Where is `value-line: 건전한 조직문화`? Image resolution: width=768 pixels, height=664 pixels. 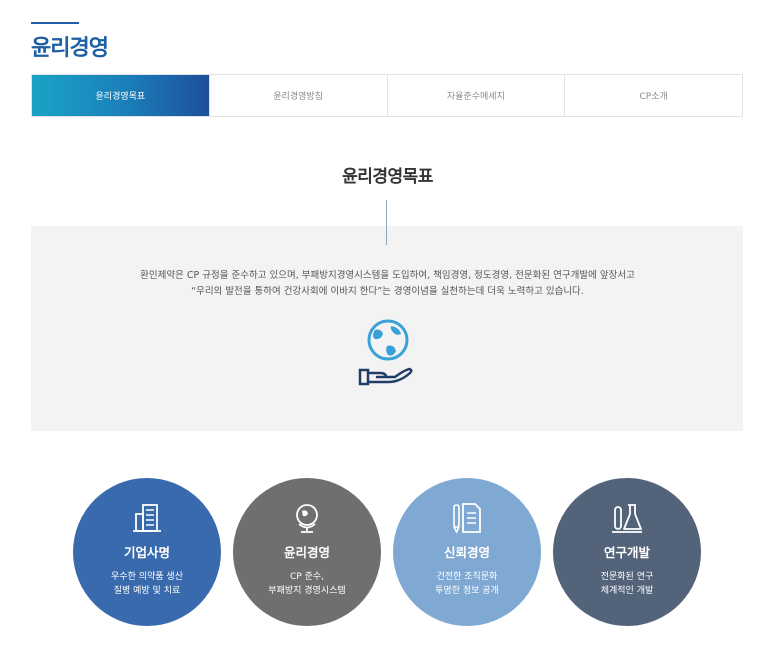 value-line: 건전한 조직문화 is located at coordinates (467, 577).